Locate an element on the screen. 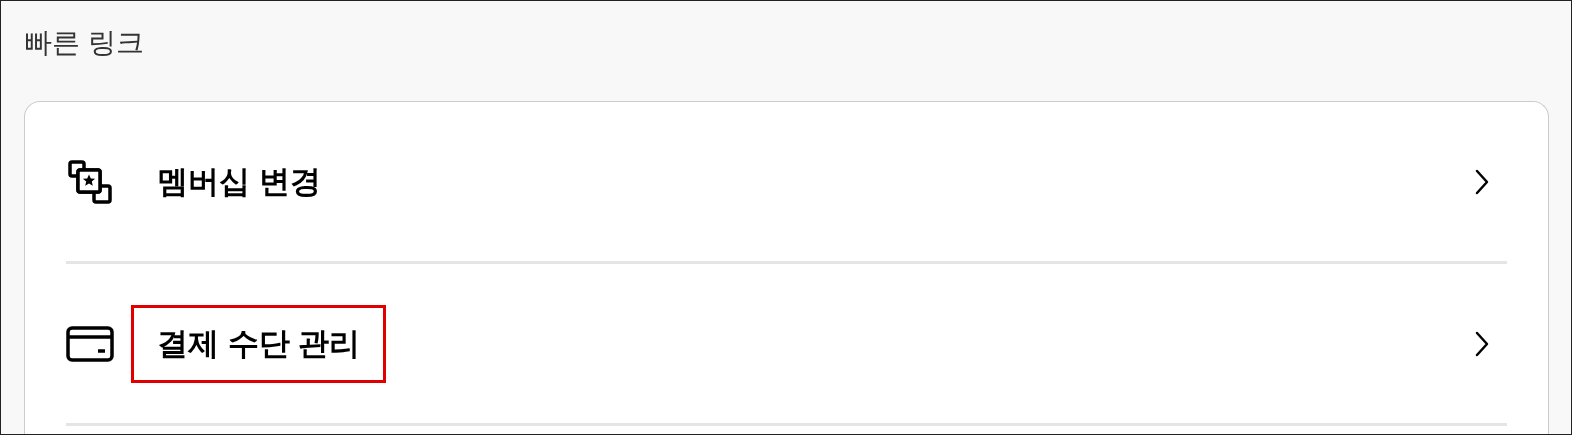  link-label: 멤버십 변경 is located at coordinates (239, 181).